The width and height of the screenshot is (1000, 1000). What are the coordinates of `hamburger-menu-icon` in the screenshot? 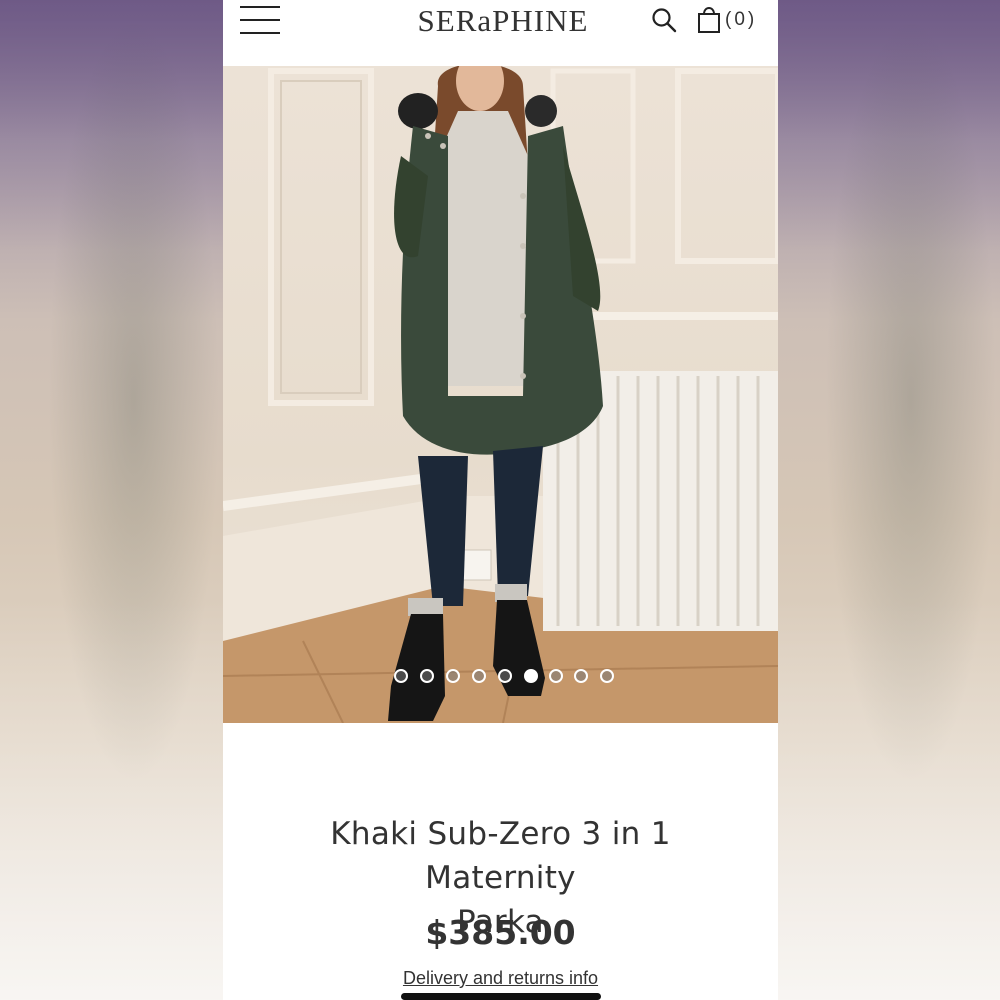 It's located at (260, 21).